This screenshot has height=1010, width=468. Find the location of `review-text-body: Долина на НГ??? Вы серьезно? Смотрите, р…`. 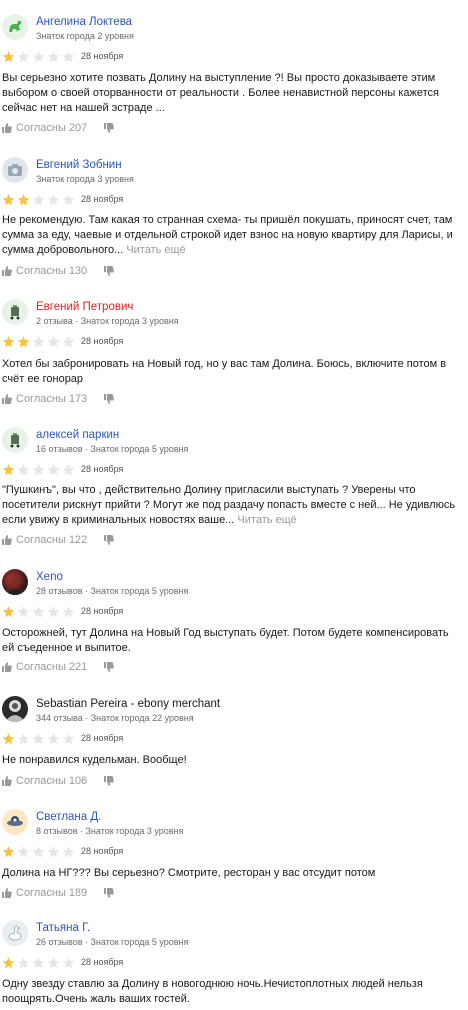

review-text-body: Долина на НГ??? Вы серьезно? Смотрите, р… is located at coordinates (189, 873).